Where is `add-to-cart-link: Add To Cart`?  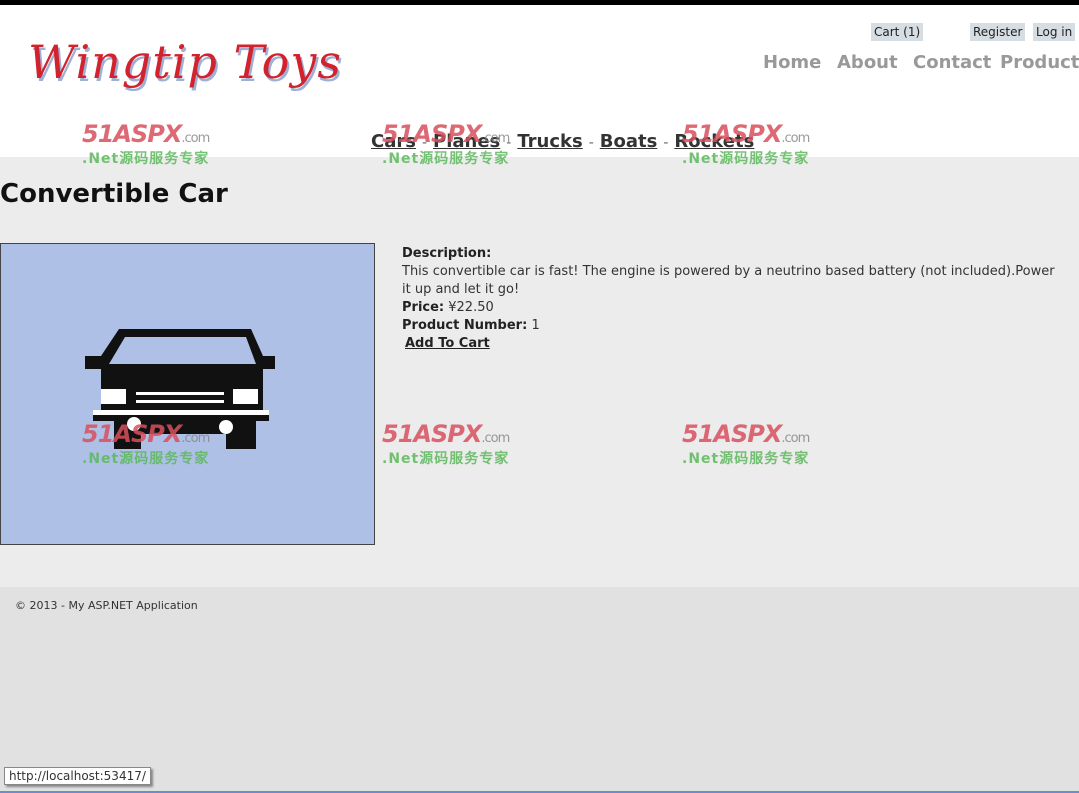 add-to-cart-link: Add To Cart is located at coordinates (447, 344).